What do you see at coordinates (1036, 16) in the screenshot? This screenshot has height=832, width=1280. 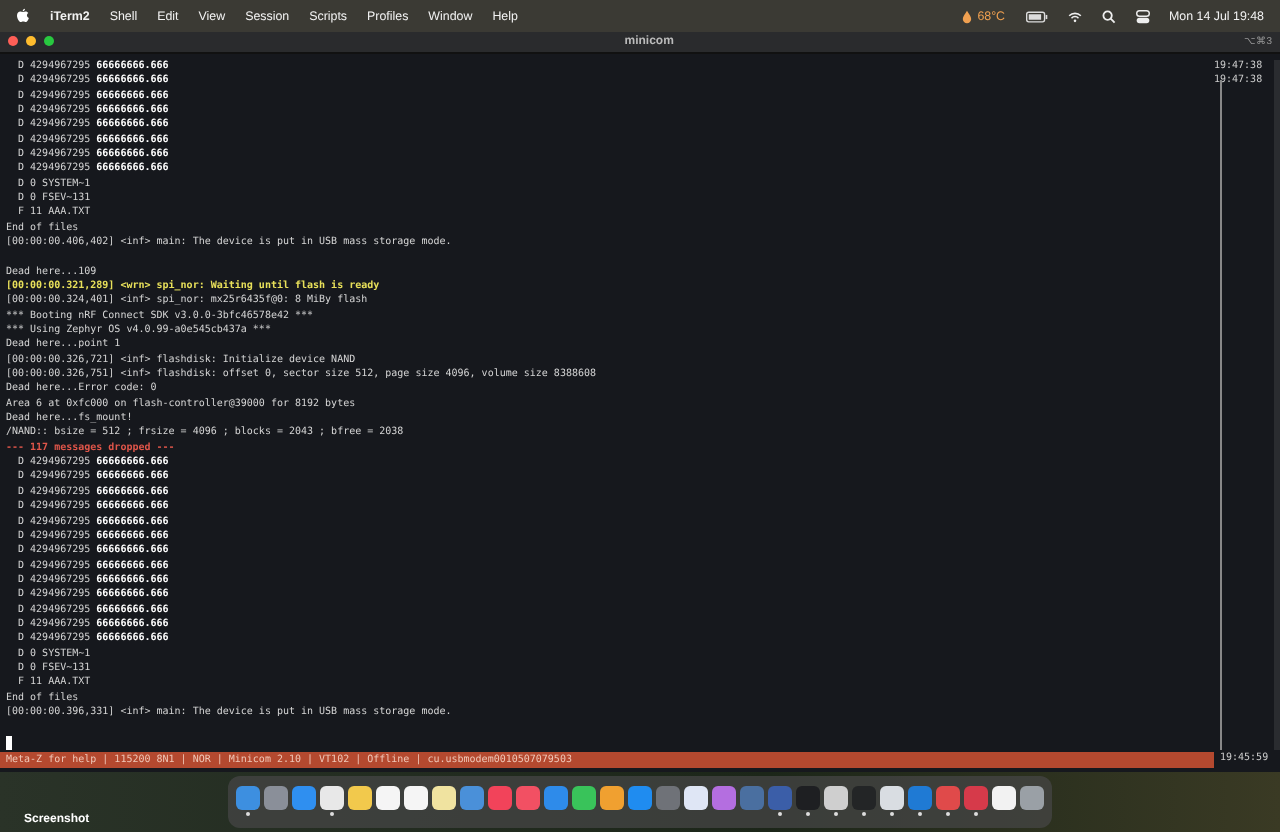 I see `battery-icon` at bounding box center [1036, 16].